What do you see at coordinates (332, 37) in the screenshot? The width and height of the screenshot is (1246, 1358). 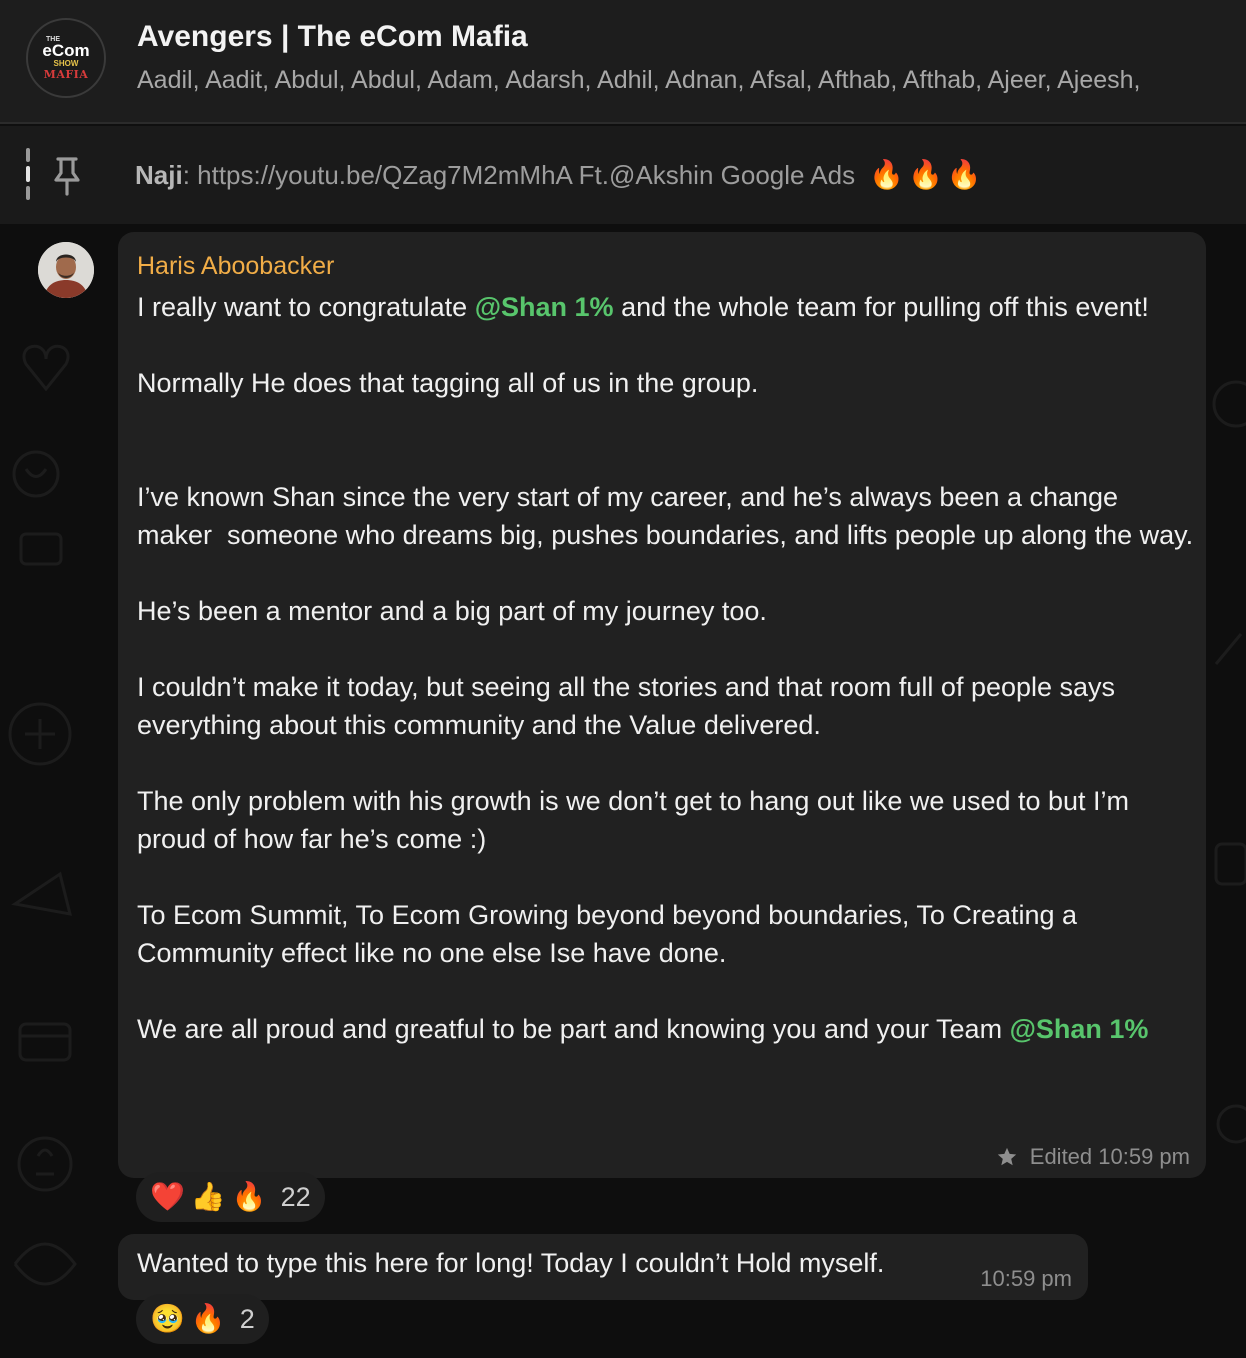 I see `chat-title: Avengers | The eCom Mafia` at bounding box center [332, 37].